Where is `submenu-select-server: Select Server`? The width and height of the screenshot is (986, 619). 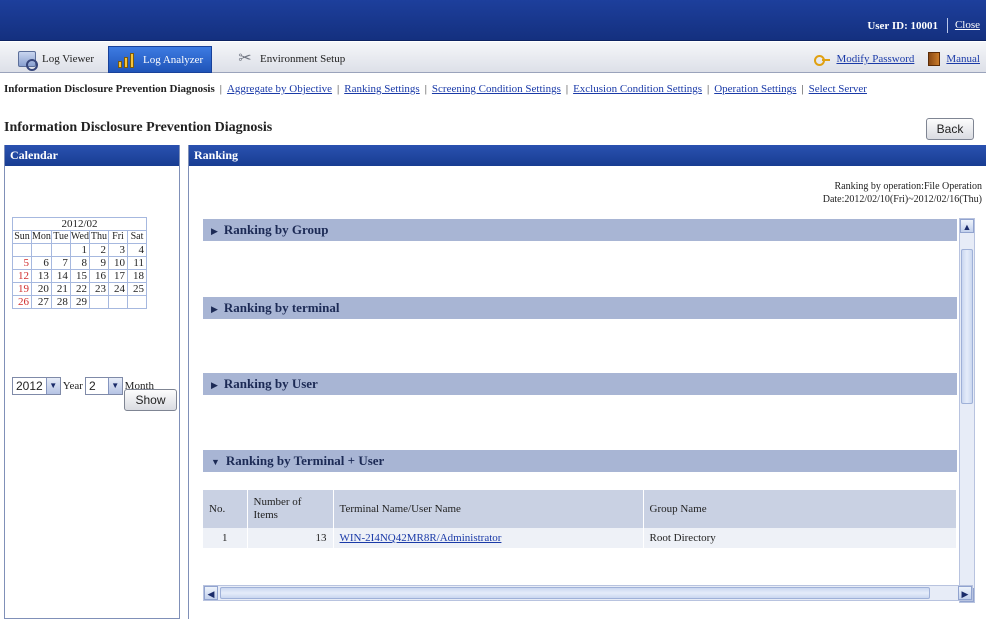 submenu-select-server: Select Server is located at coordinates (838, 89).